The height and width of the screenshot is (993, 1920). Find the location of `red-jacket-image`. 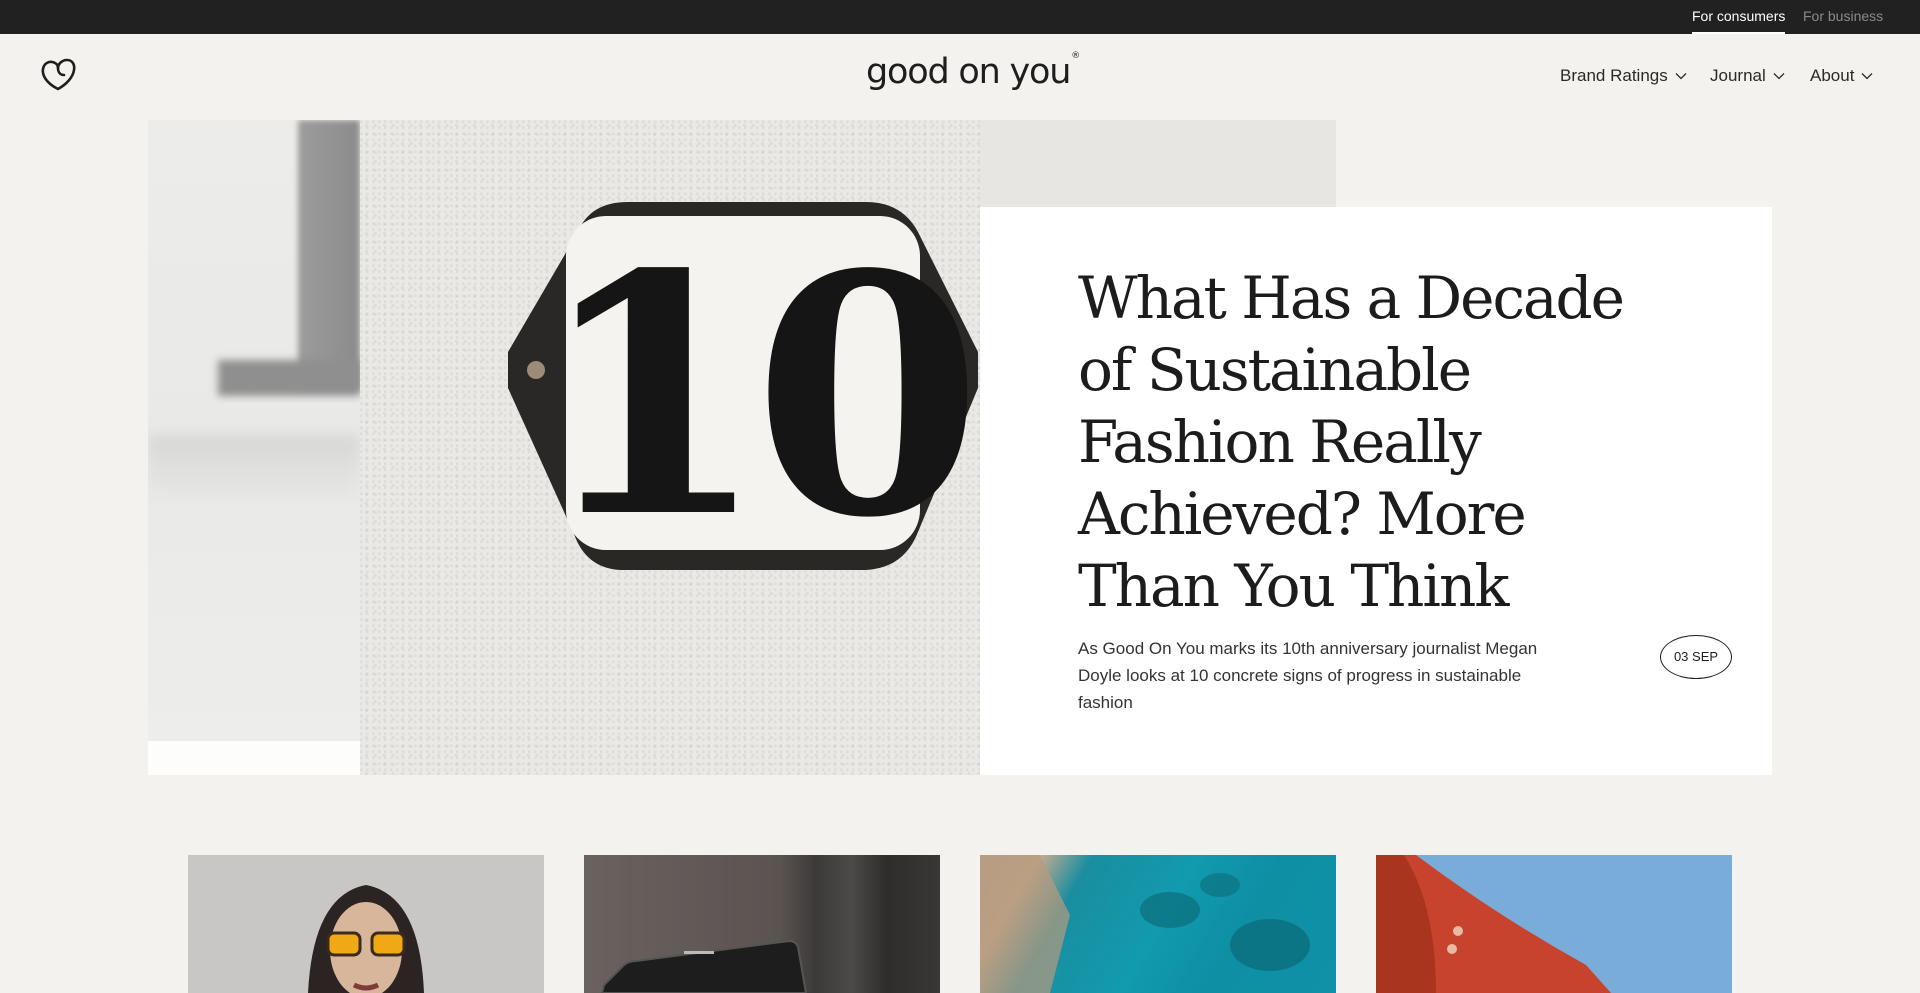

red-jacket-image is located at coordinates (1493, 924).